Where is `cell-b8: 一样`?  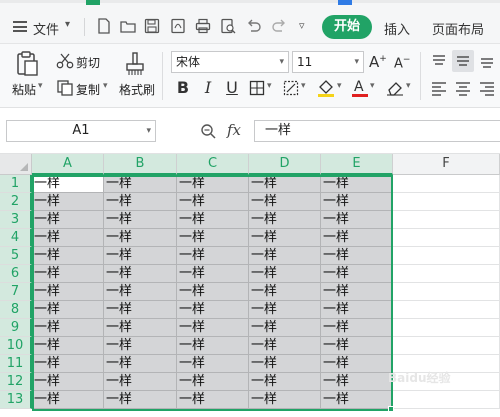 cell-b8: 一样 is located at coordinates (140, 310).